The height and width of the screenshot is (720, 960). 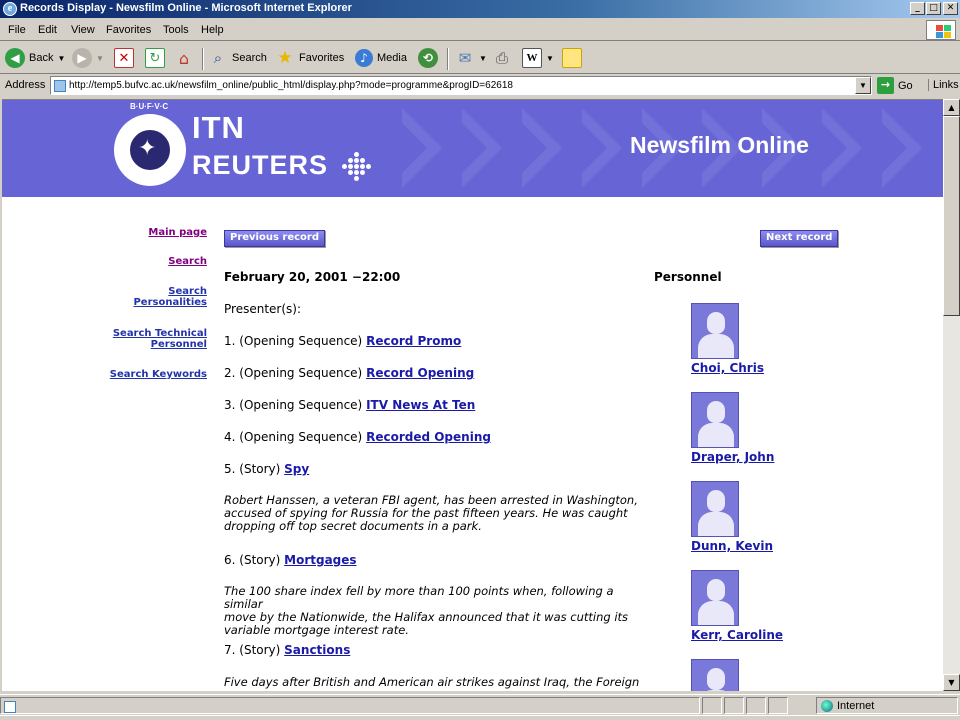 I want to click on taskbar-strip, so click(x=480, y=717).